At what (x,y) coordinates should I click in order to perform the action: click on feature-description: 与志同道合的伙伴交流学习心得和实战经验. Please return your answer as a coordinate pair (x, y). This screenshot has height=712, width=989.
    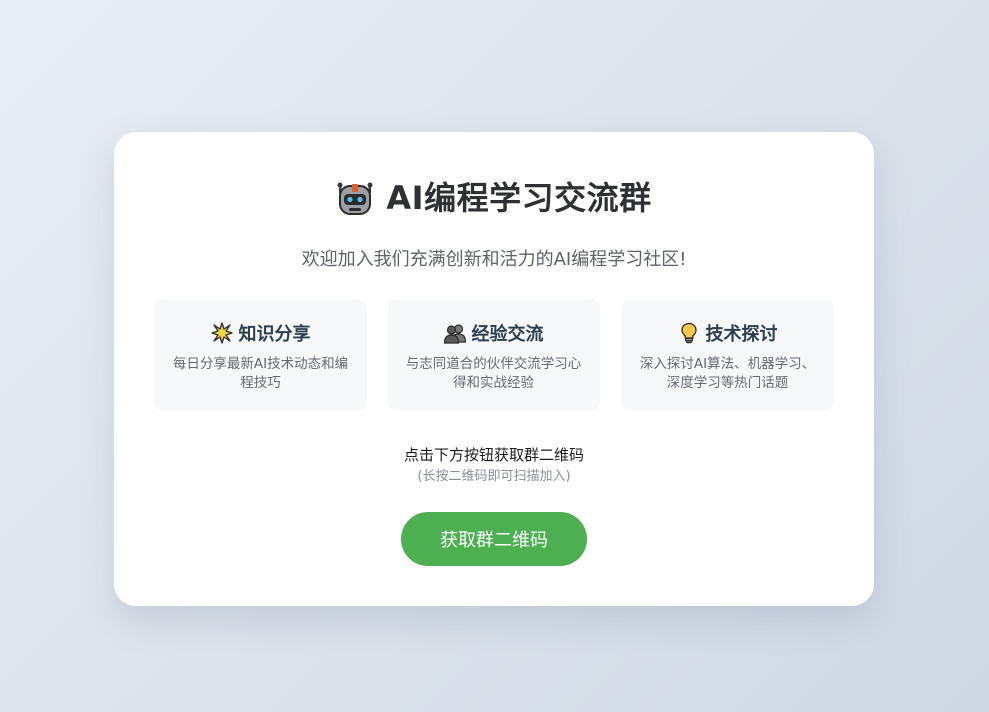
    Looking at the image, I should click on (493, 373).